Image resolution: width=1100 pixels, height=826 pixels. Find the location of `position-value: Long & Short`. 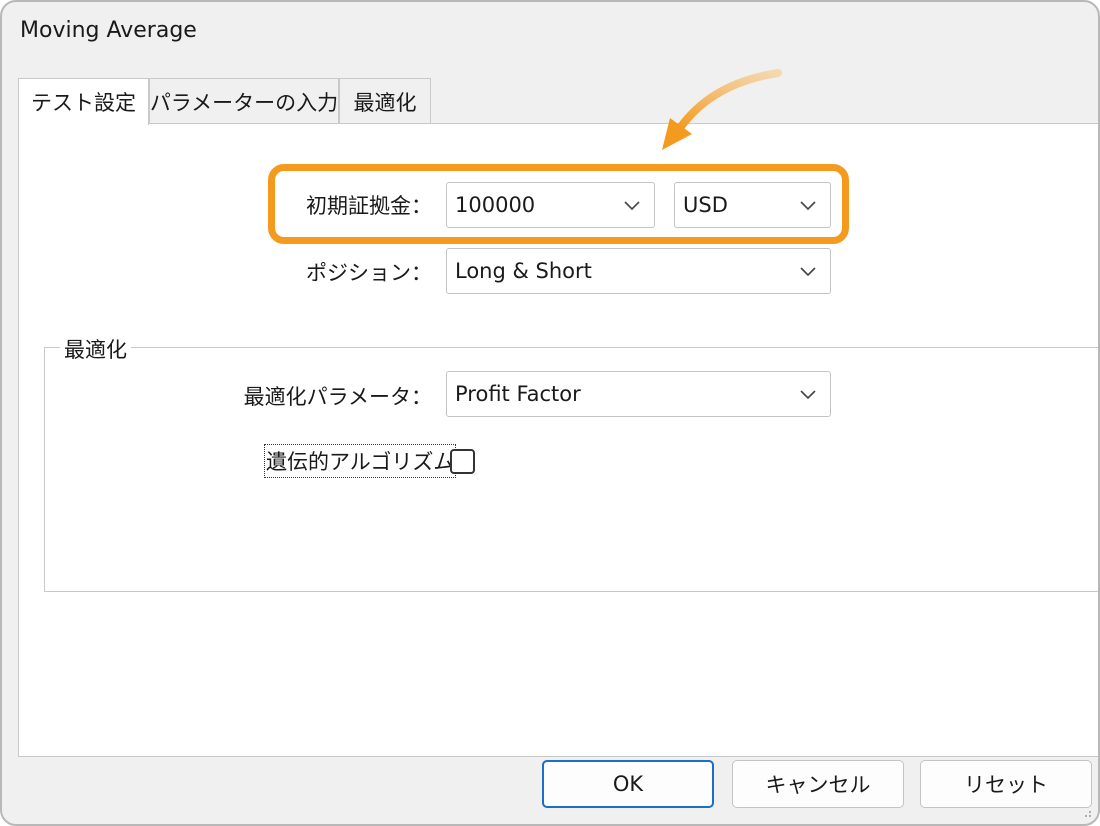

position-value: Long & Short is located at coordinates (523, 271).